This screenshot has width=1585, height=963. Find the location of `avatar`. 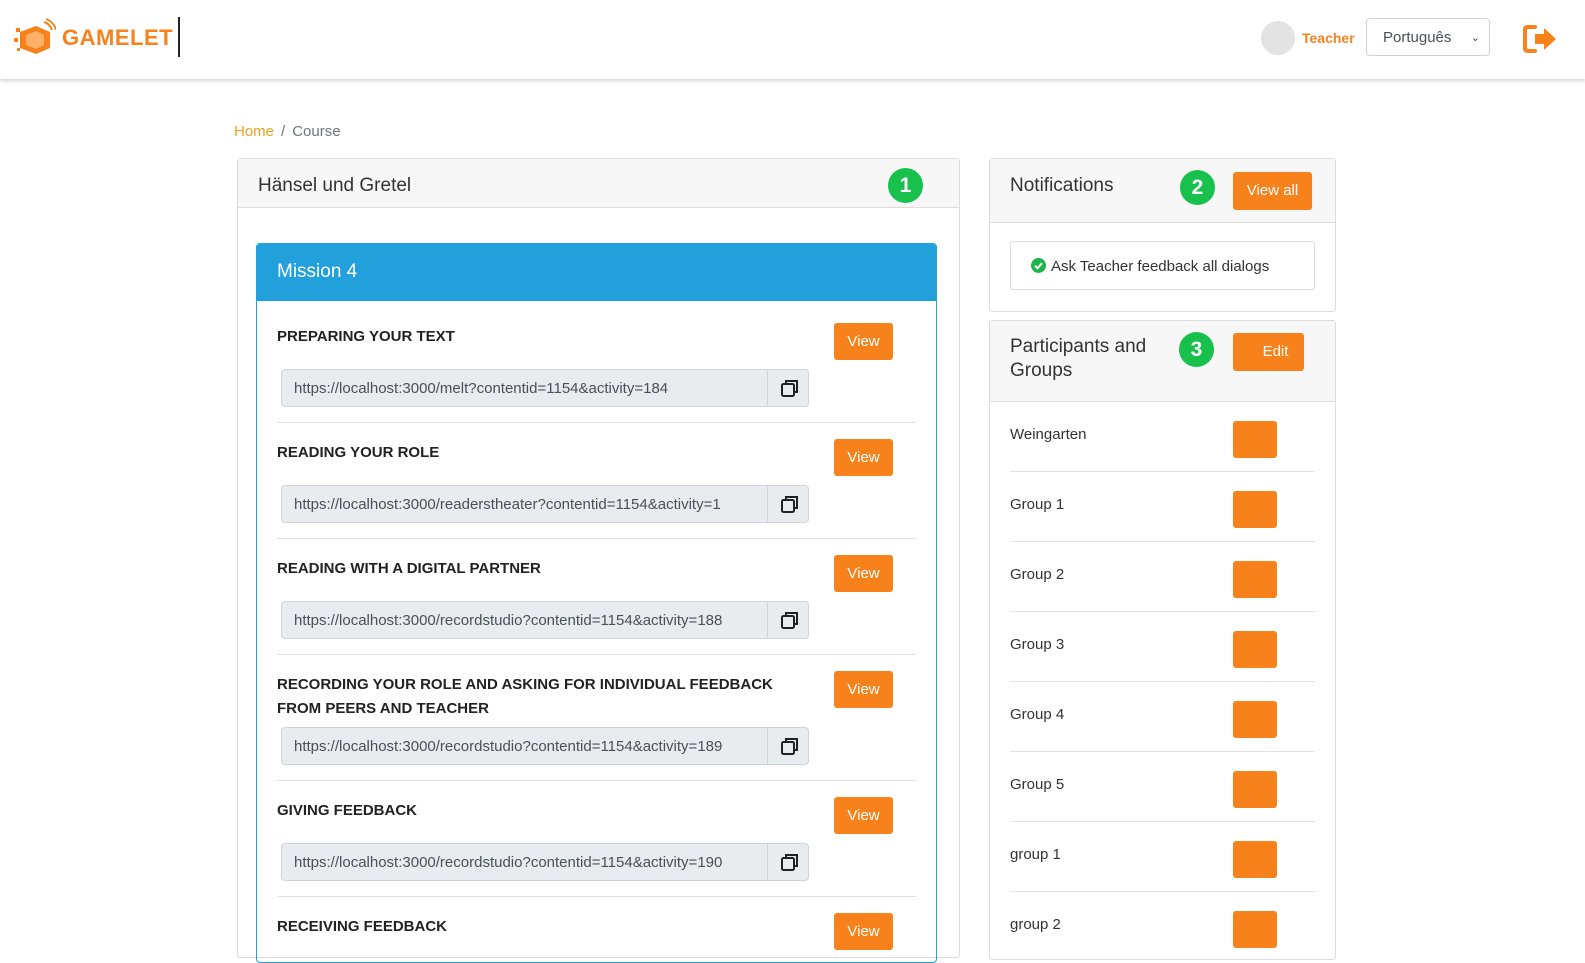

avatar is located at coordinates (1278, 38).